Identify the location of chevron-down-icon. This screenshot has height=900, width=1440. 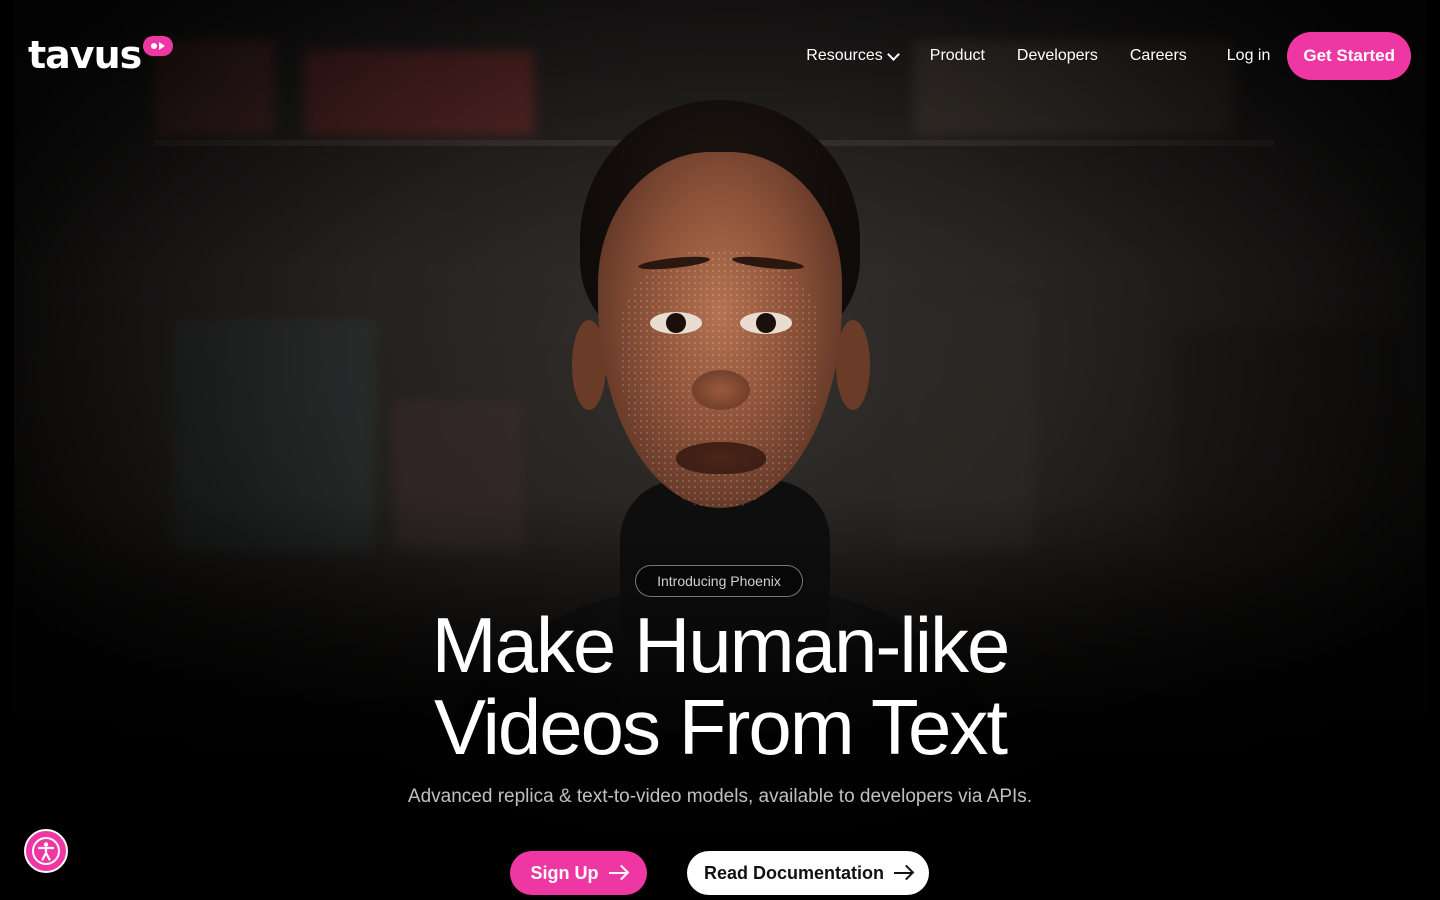
(893, 54).